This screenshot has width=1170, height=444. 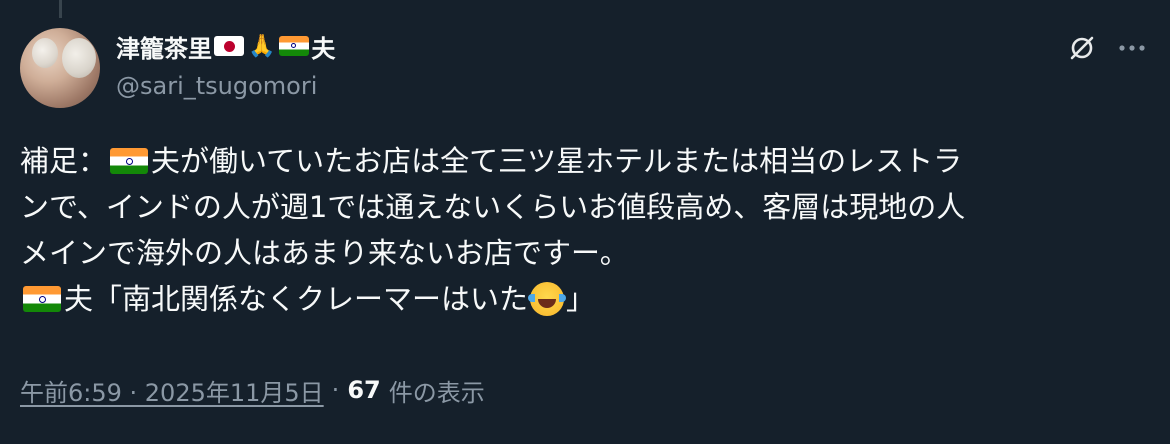 I want to click on tweet-line-text: ンで、インドの人が週1では通えないくらいお値段高め、客層は現地の人, so click(x=493, y=207).